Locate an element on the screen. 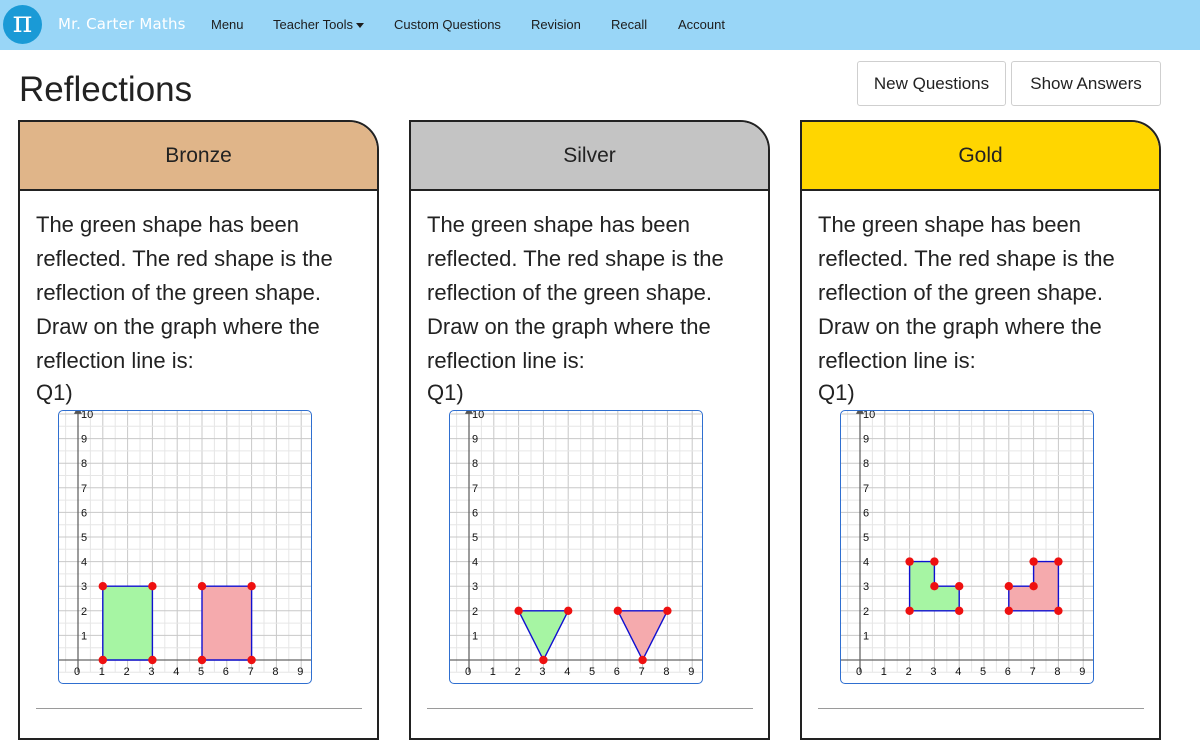  red-shape is located at coordinates (227, 623).